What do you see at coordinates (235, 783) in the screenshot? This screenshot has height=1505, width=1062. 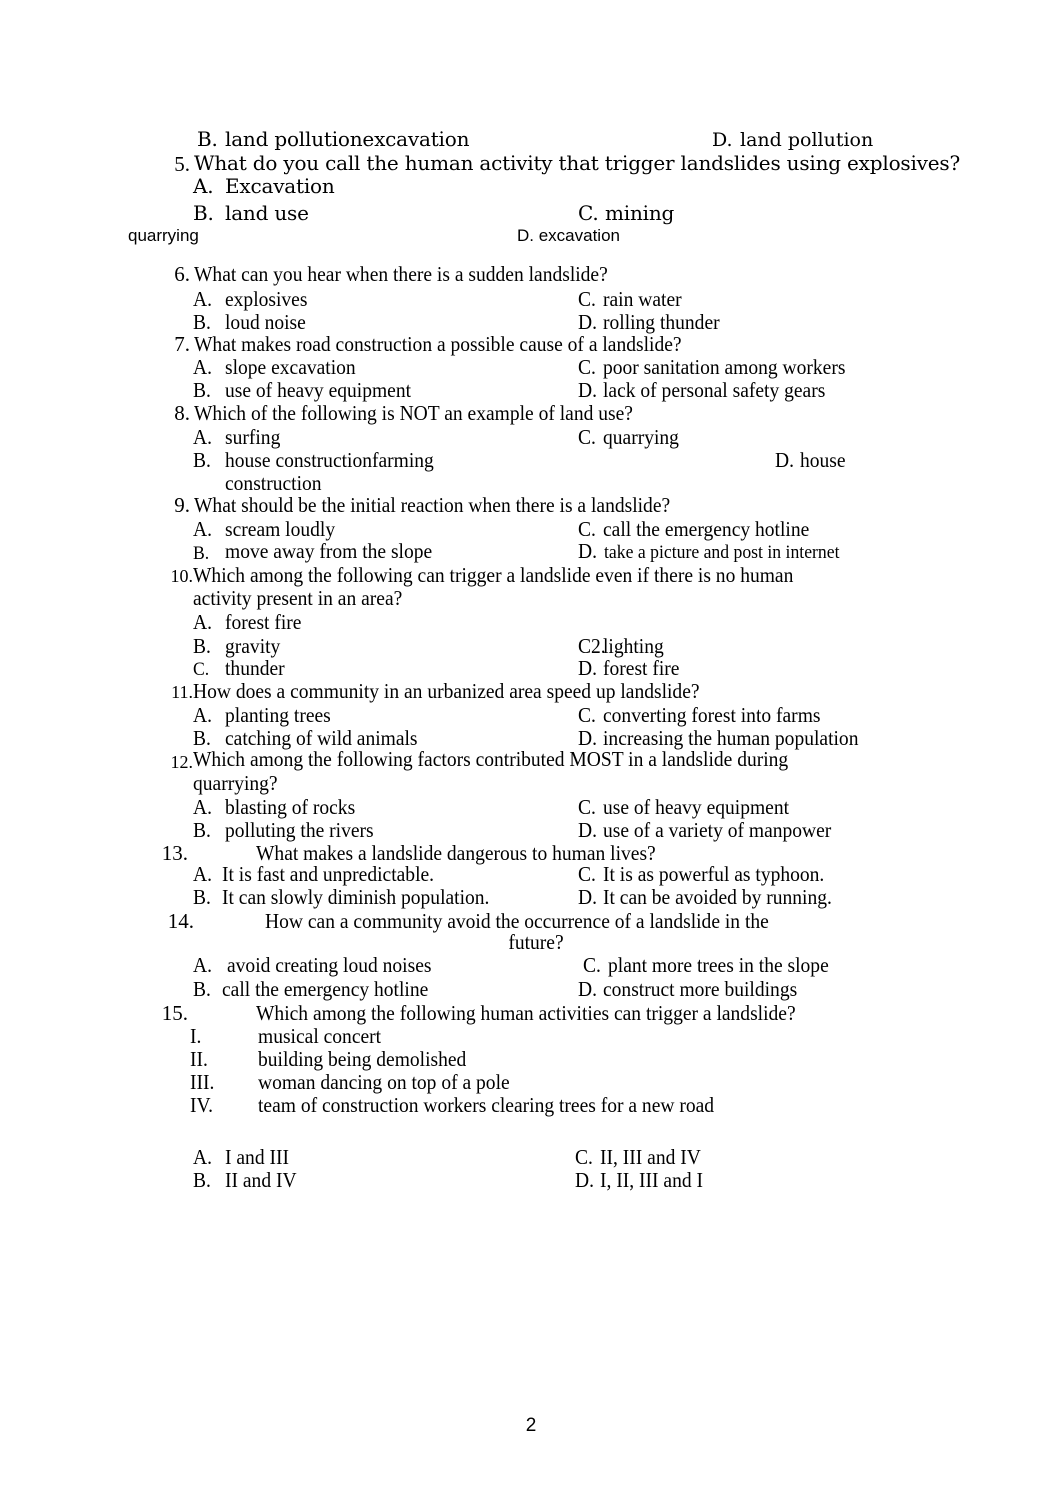 I see `question-12-text-line2: quarrying?` at bounding box center [235, 783].